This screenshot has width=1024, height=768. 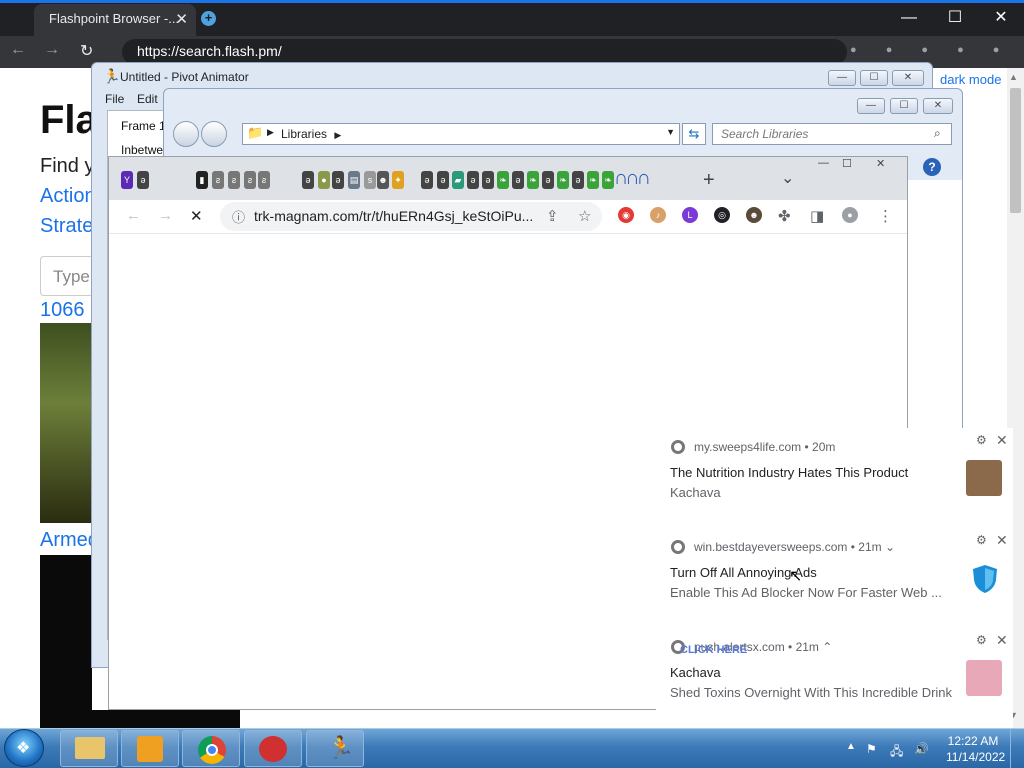 I want to click on chrome-forward-icon: →, so click(x=165, y=215).